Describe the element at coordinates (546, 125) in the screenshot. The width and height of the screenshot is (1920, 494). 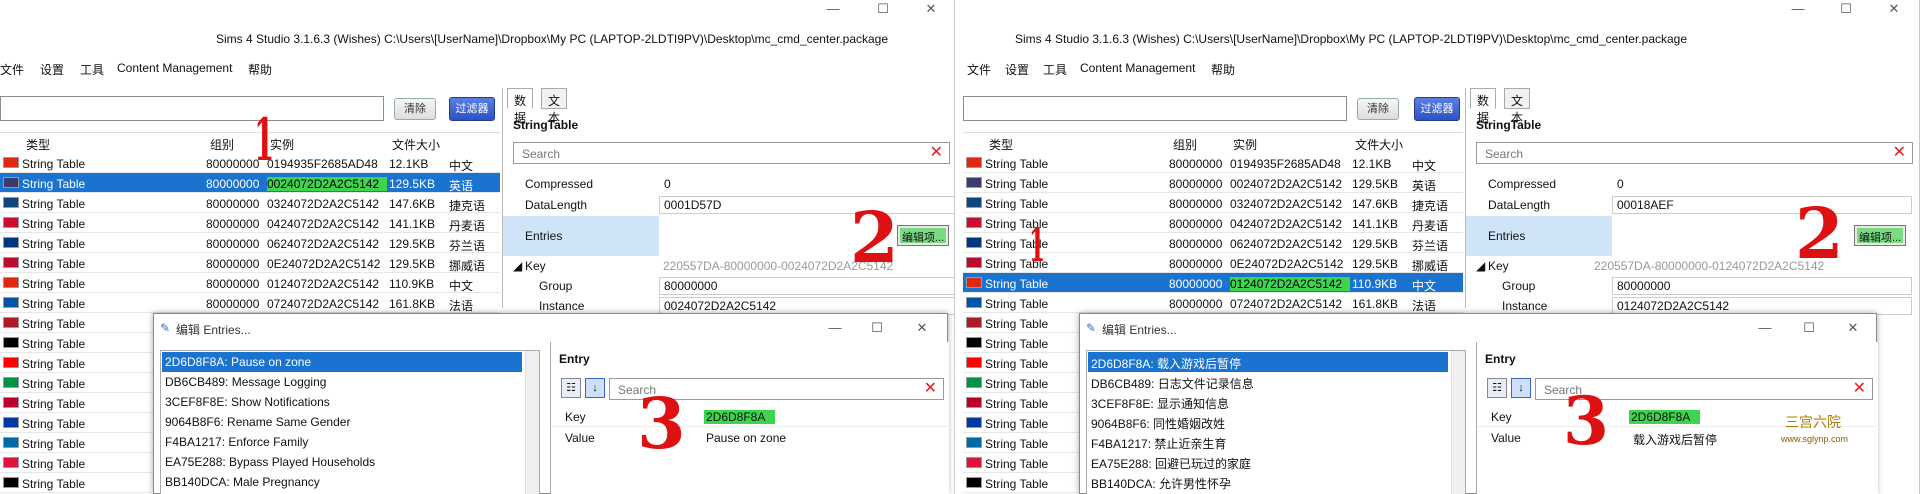
I see `panel-title: StringTable` at that location.